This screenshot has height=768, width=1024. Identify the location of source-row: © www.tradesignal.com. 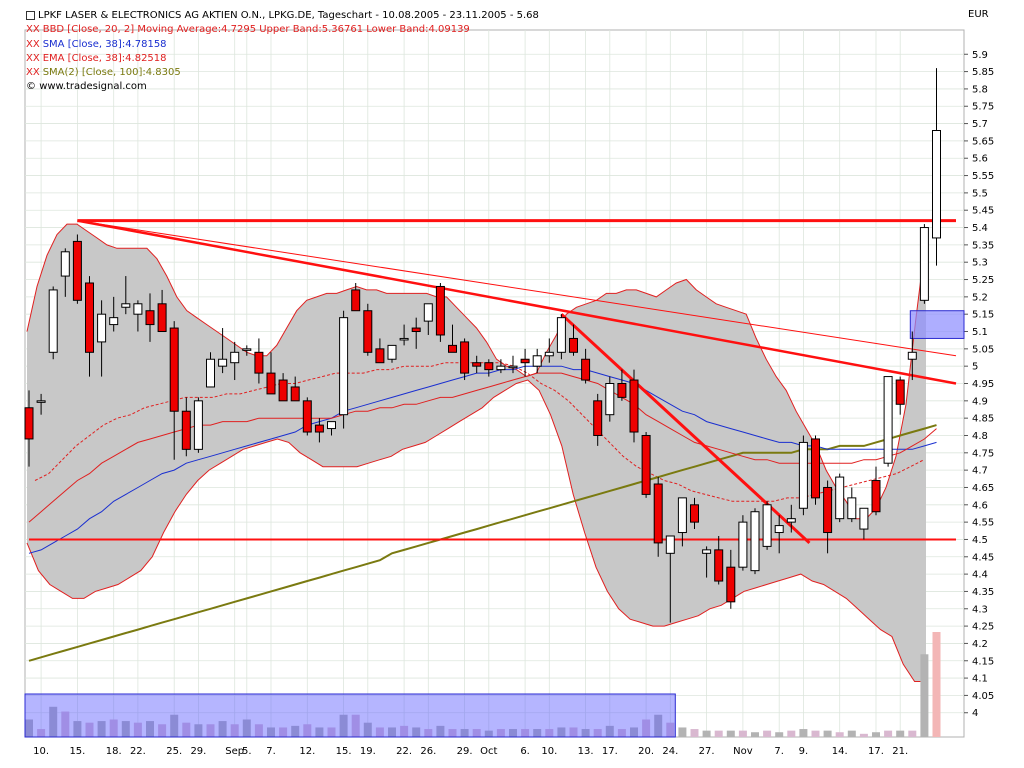
(282, 87).